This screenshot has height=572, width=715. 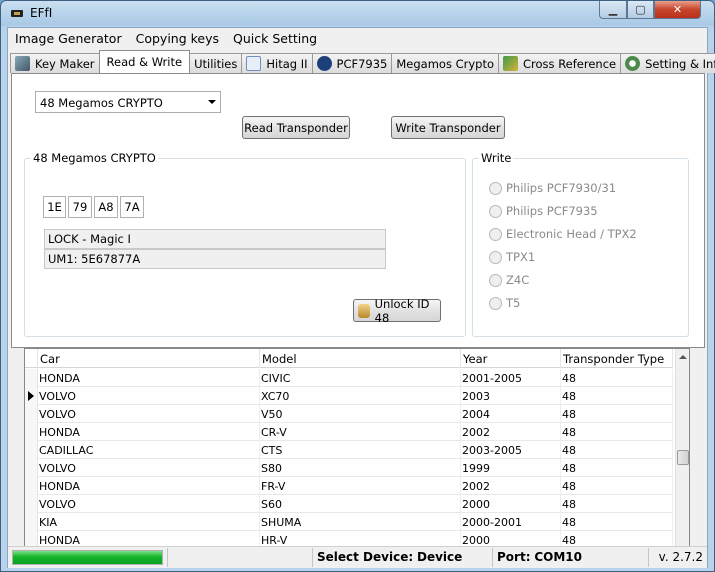 I want to click on tab-utilities: Utilities, so click(x=216, y=63).